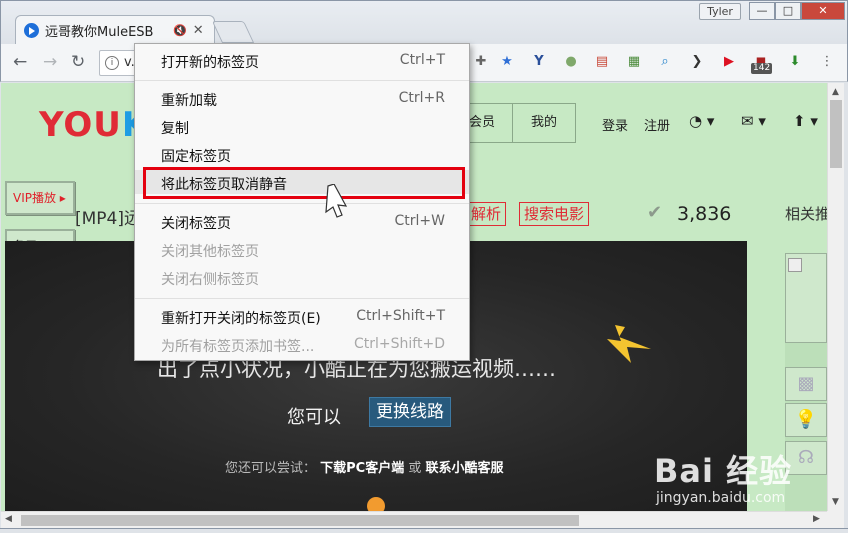 The width and height of the screenshot is (848, 533). What do you see at coordinates (196, 157) in the screenshot?
I see `menu-item-label: 固定标签页` at bounding box center [196, 157].